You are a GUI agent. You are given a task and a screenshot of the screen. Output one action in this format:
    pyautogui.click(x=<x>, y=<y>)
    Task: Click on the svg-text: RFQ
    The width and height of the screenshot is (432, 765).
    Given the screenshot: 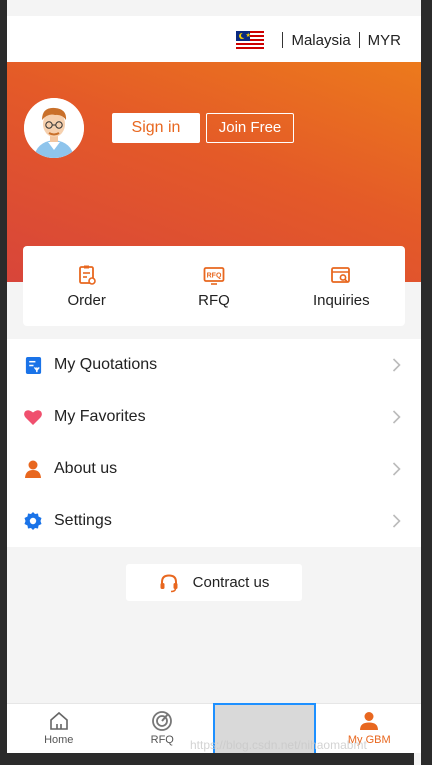 What is the action you would take?
    pyautogui.click(x=214, y=276)
    